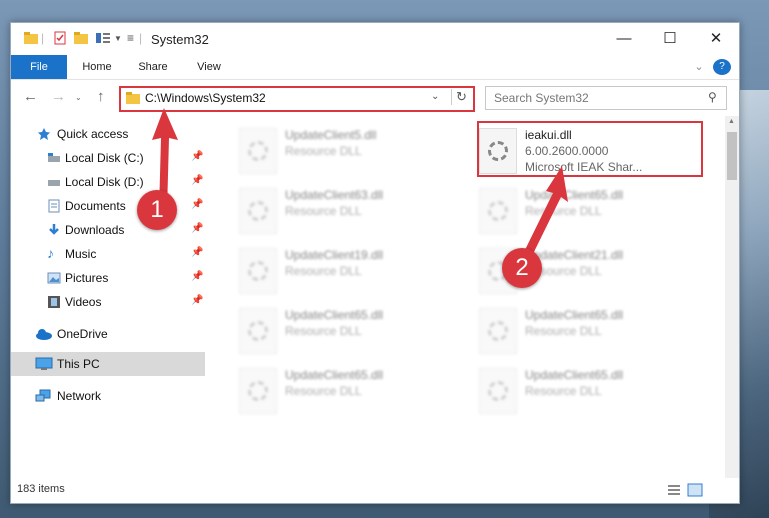 The height and width of the screenshot is (518, 769). I want to click on scroll-up-icon: ▲, so click(731, 121).